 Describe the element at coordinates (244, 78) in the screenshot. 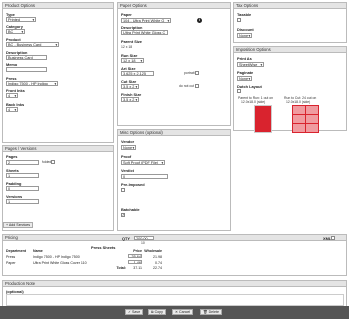

I see `paginate-select: None` at that location.